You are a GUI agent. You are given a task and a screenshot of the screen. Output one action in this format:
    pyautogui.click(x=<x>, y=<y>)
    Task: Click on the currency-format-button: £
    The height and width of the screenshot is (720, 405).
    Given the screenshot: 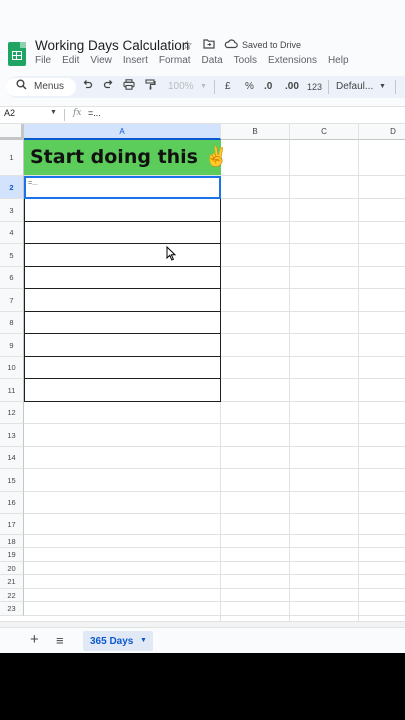 What is the action you would take?
    pyautogui.click(x=228, y=87)
    